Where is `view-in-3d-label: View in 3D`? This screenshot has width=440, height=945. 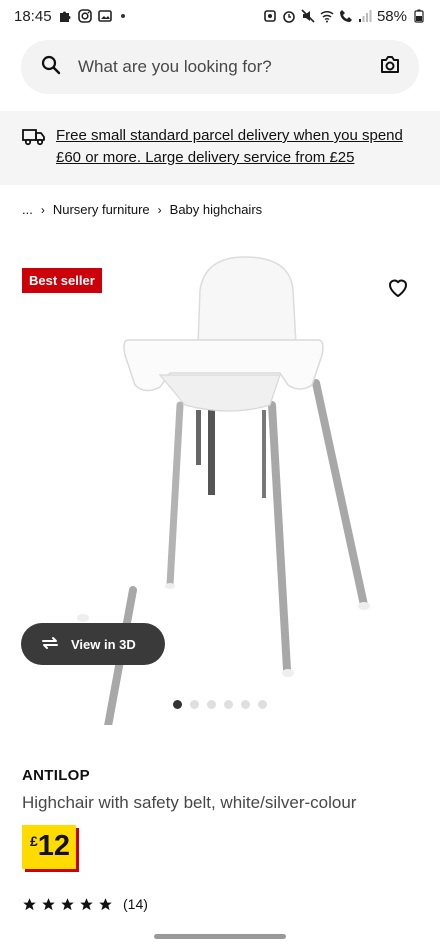
view-in-3d-label: View in 3D is located at coordinates (103, 644).